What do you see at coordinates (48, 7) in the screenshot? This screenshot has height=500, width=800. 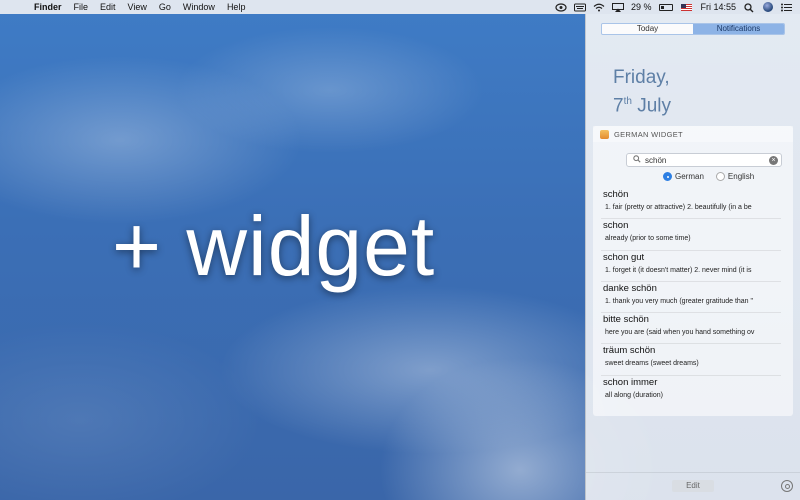 I see `menu-finder: Finder` at bounding box center [48, 7].